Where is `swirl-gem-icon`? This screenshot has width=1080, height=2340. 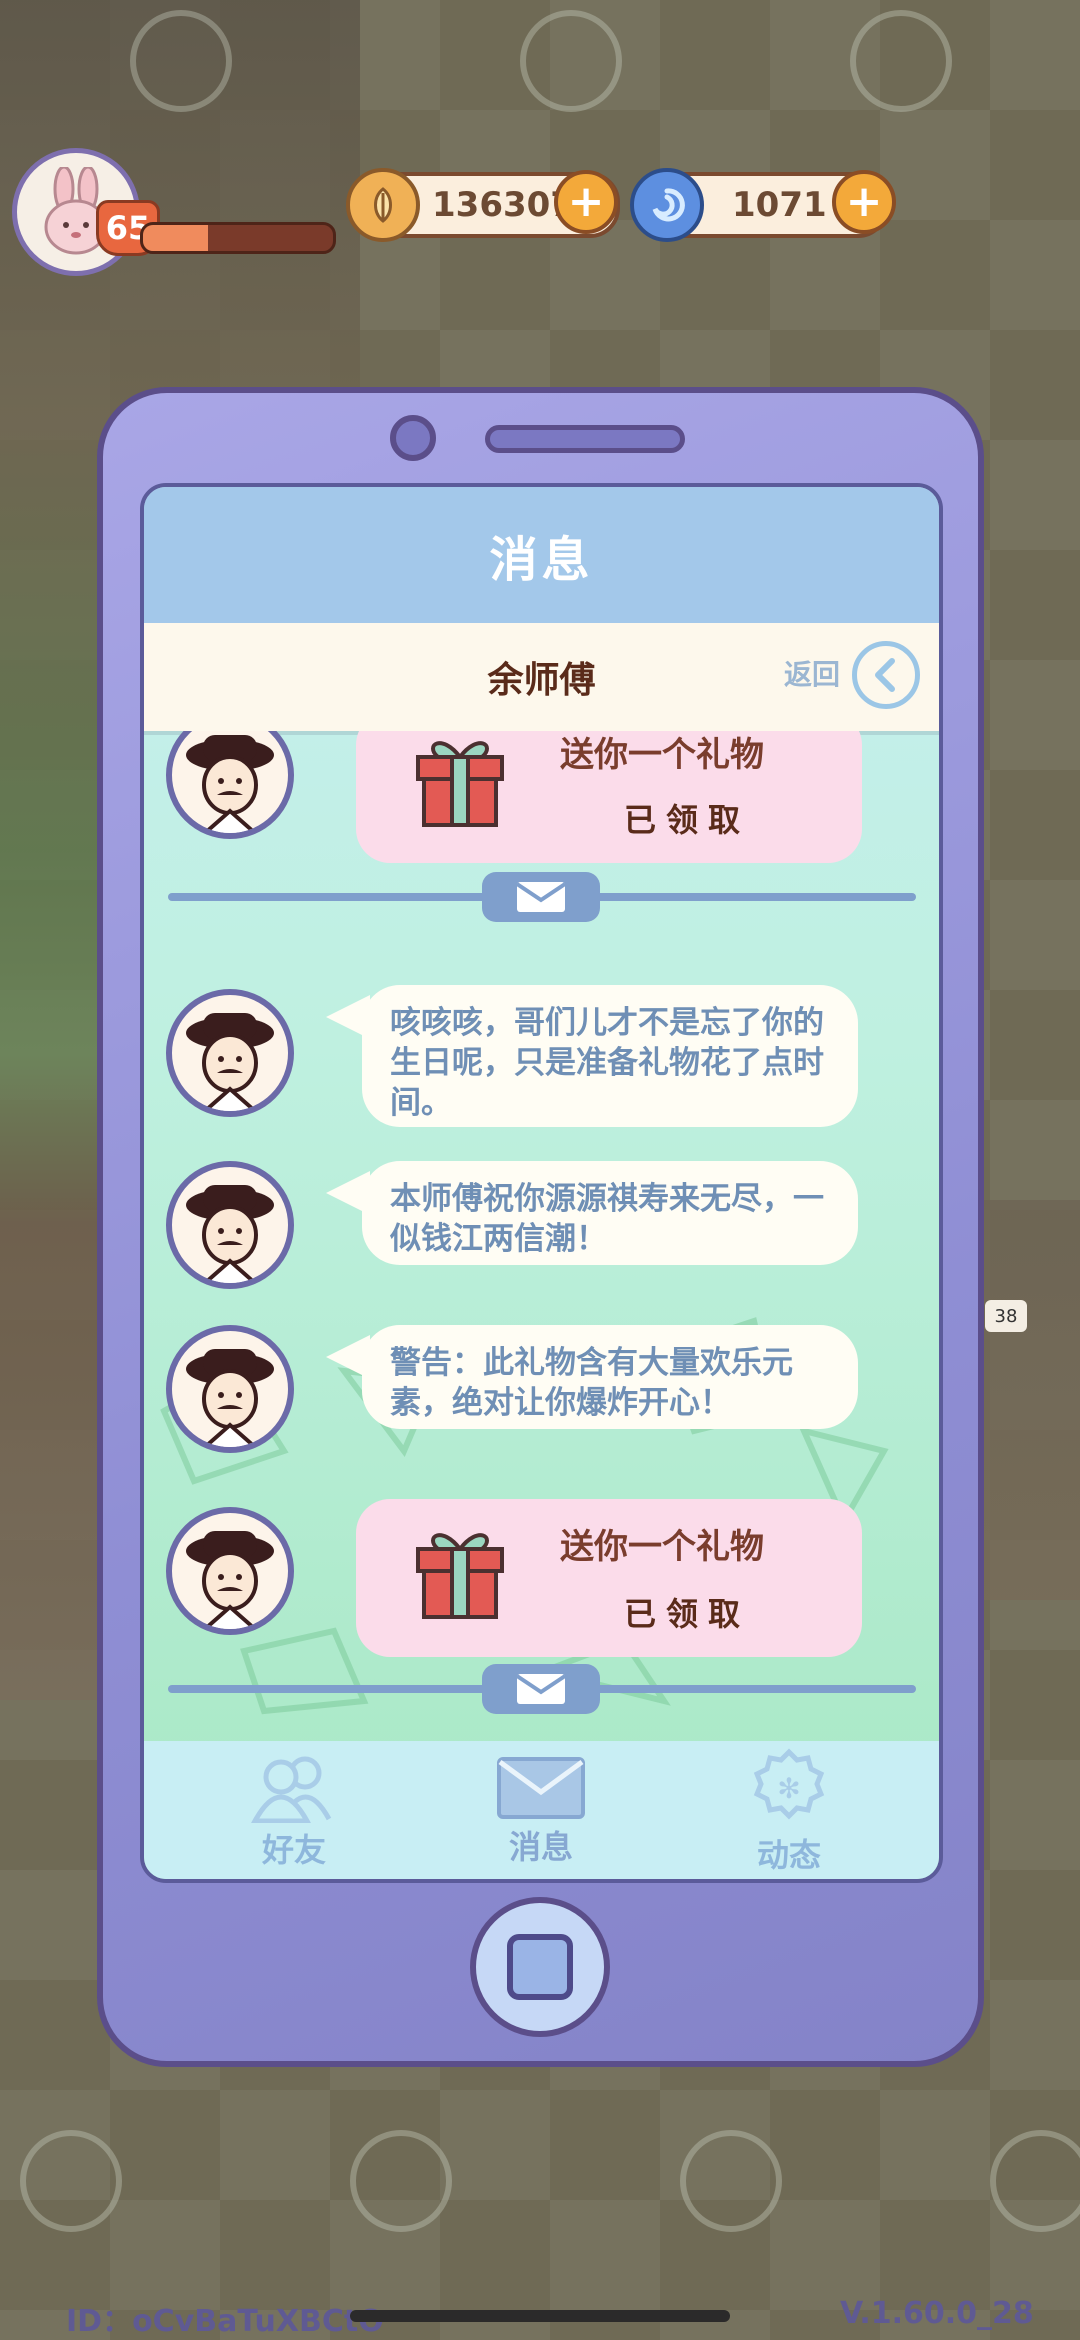 swirl-gem-icon is located at coordinates (667, 205).